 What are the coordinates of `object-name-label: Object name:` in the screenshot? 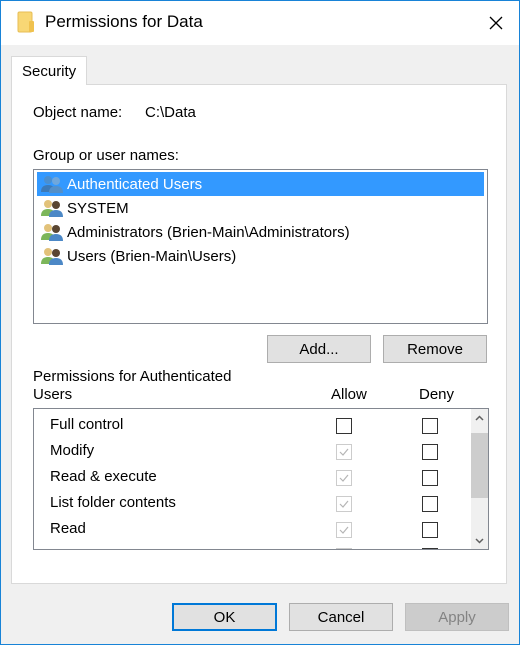 It's located at (78, 112).